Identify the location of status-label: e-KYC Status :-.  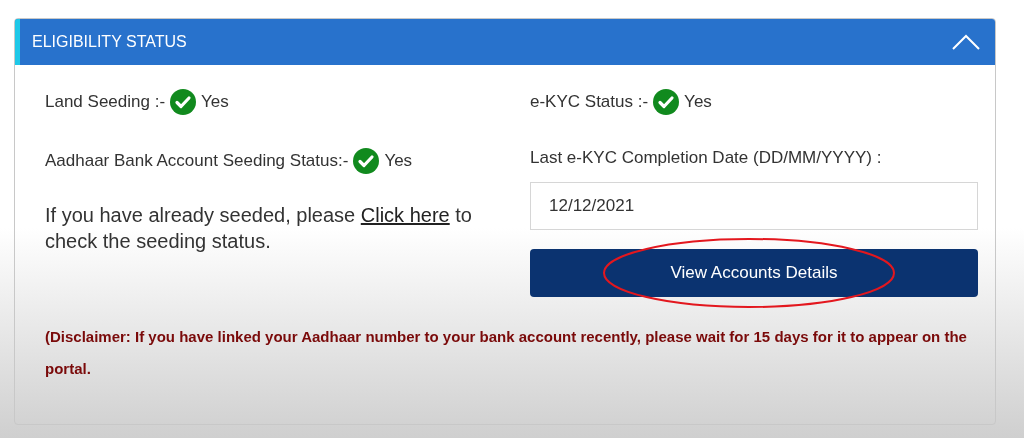
(589, 102).